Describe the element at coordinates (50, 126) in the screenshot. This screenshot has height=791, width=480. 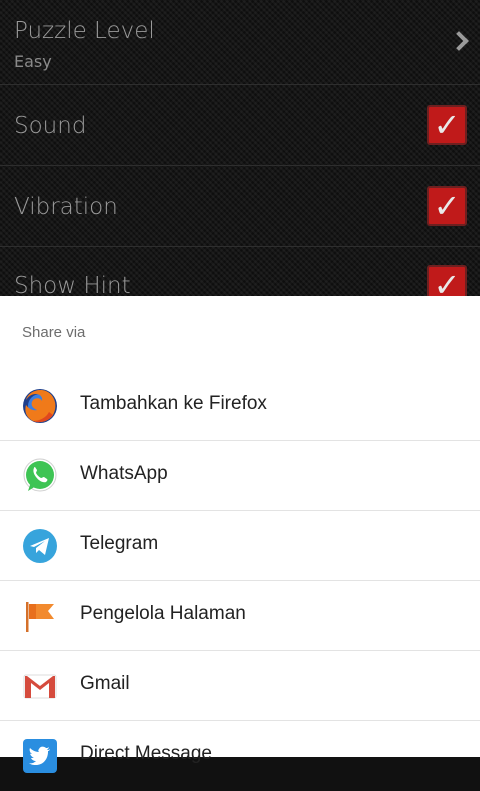
I see `sound-title: Sound` at that location.